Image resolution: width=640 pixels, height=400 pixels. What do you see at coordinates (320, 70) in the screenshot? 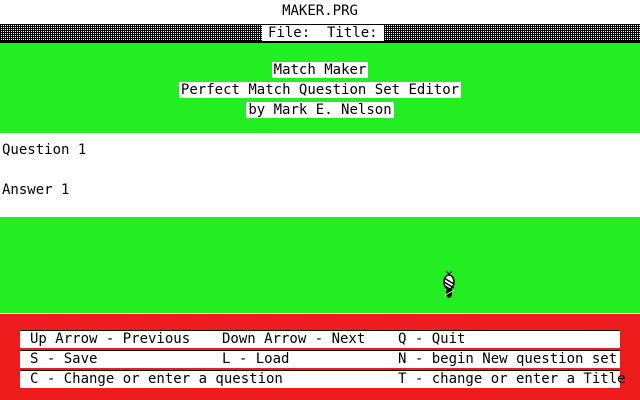
I see `app-name: Match Maker` at bounding box center [320, 70].